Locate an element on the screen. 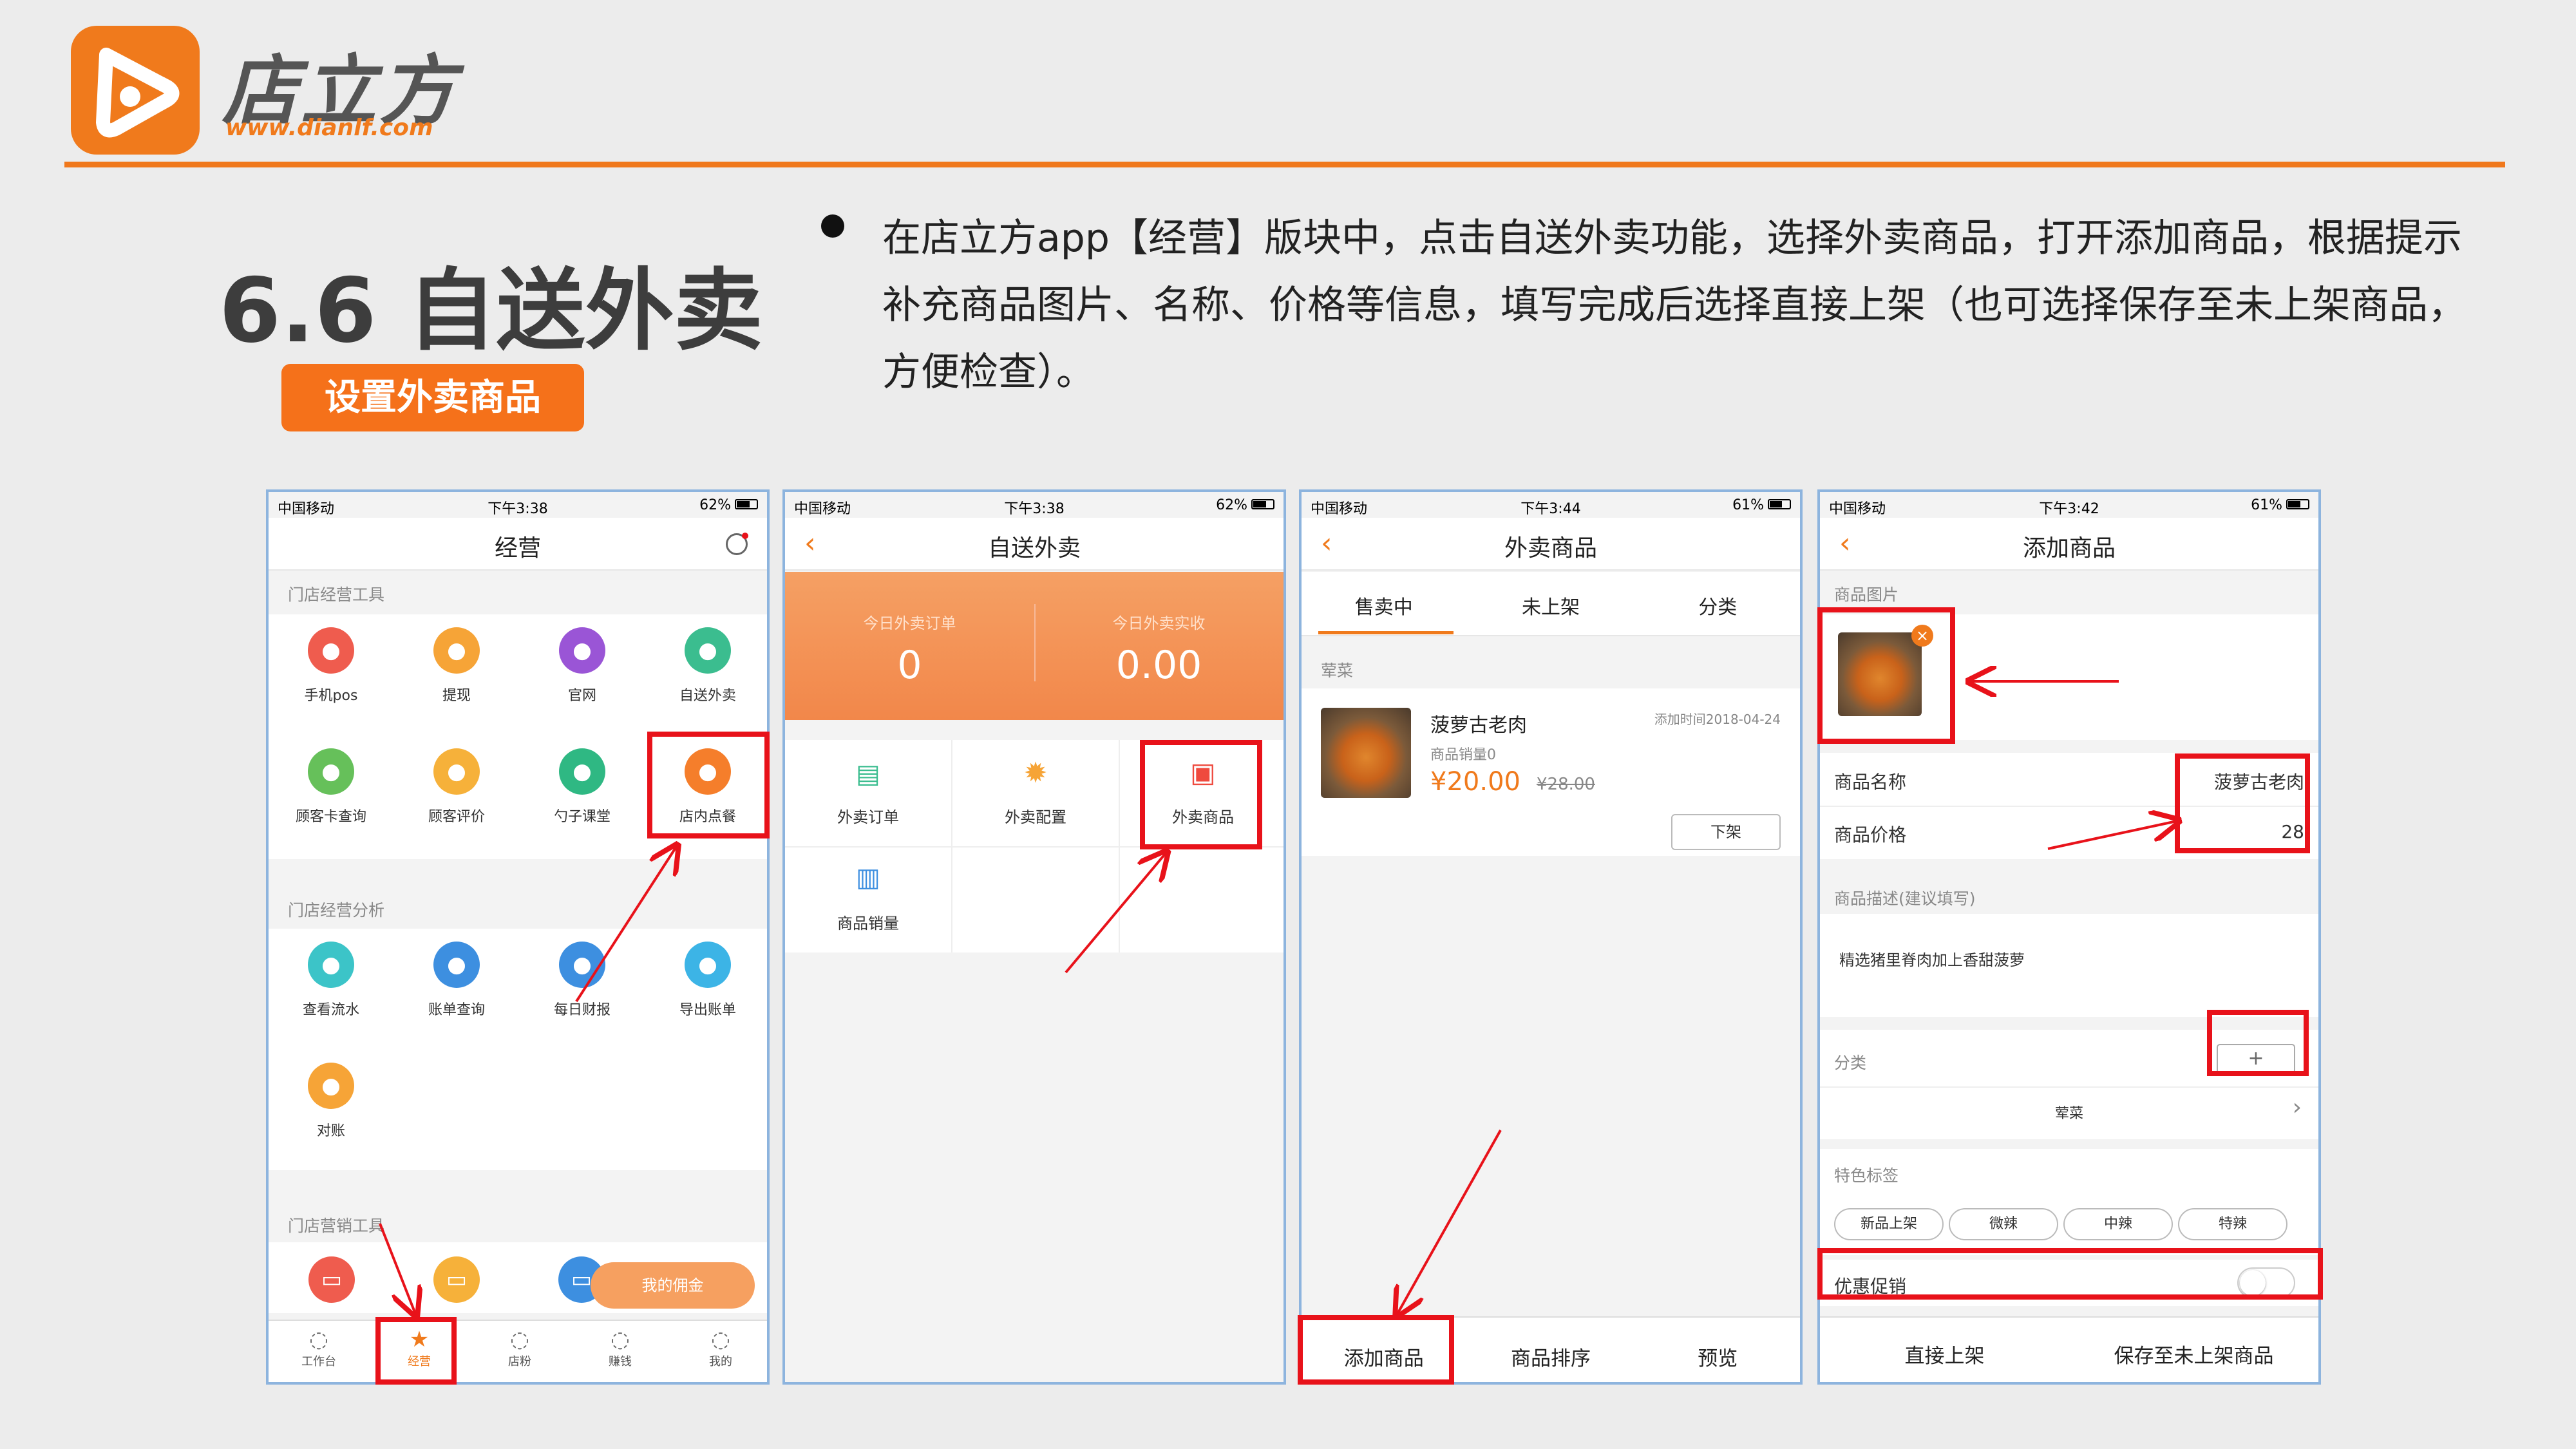  arrow-to-name-price is located at coordinates (2112, 836).